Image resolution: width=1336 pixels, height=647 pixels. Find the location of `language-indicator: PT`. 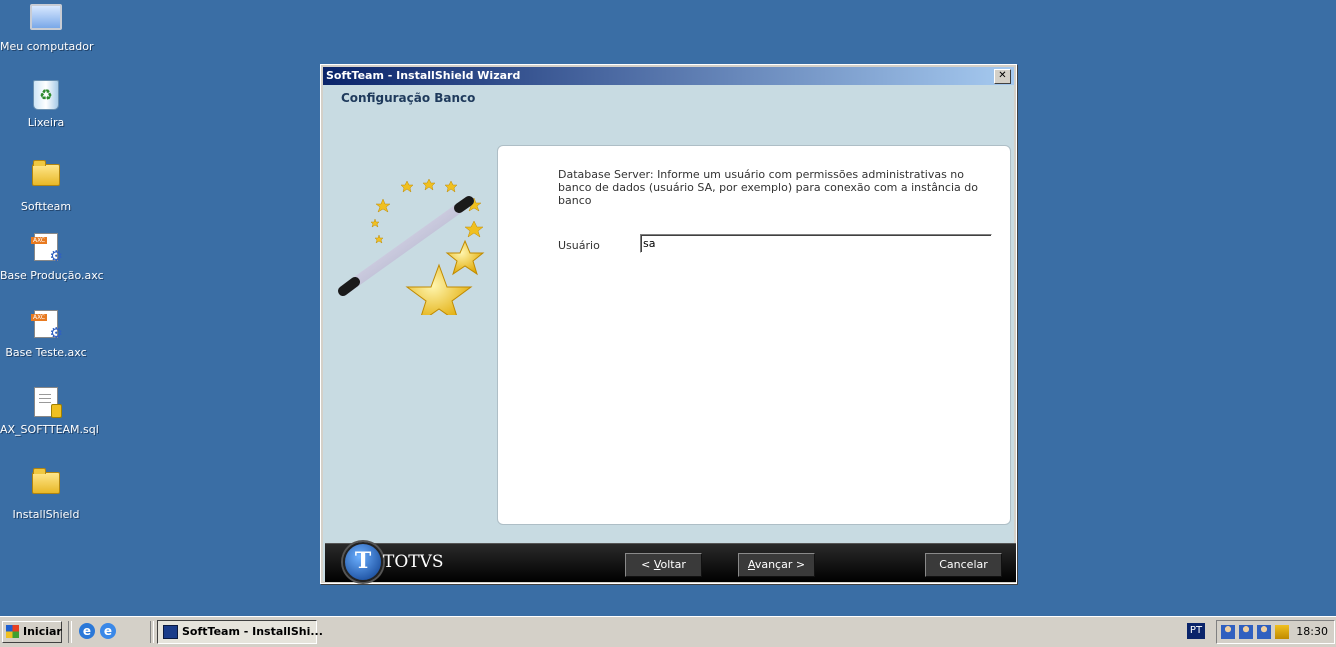

language-indicator: PT is located at coordinates (1196, 631).